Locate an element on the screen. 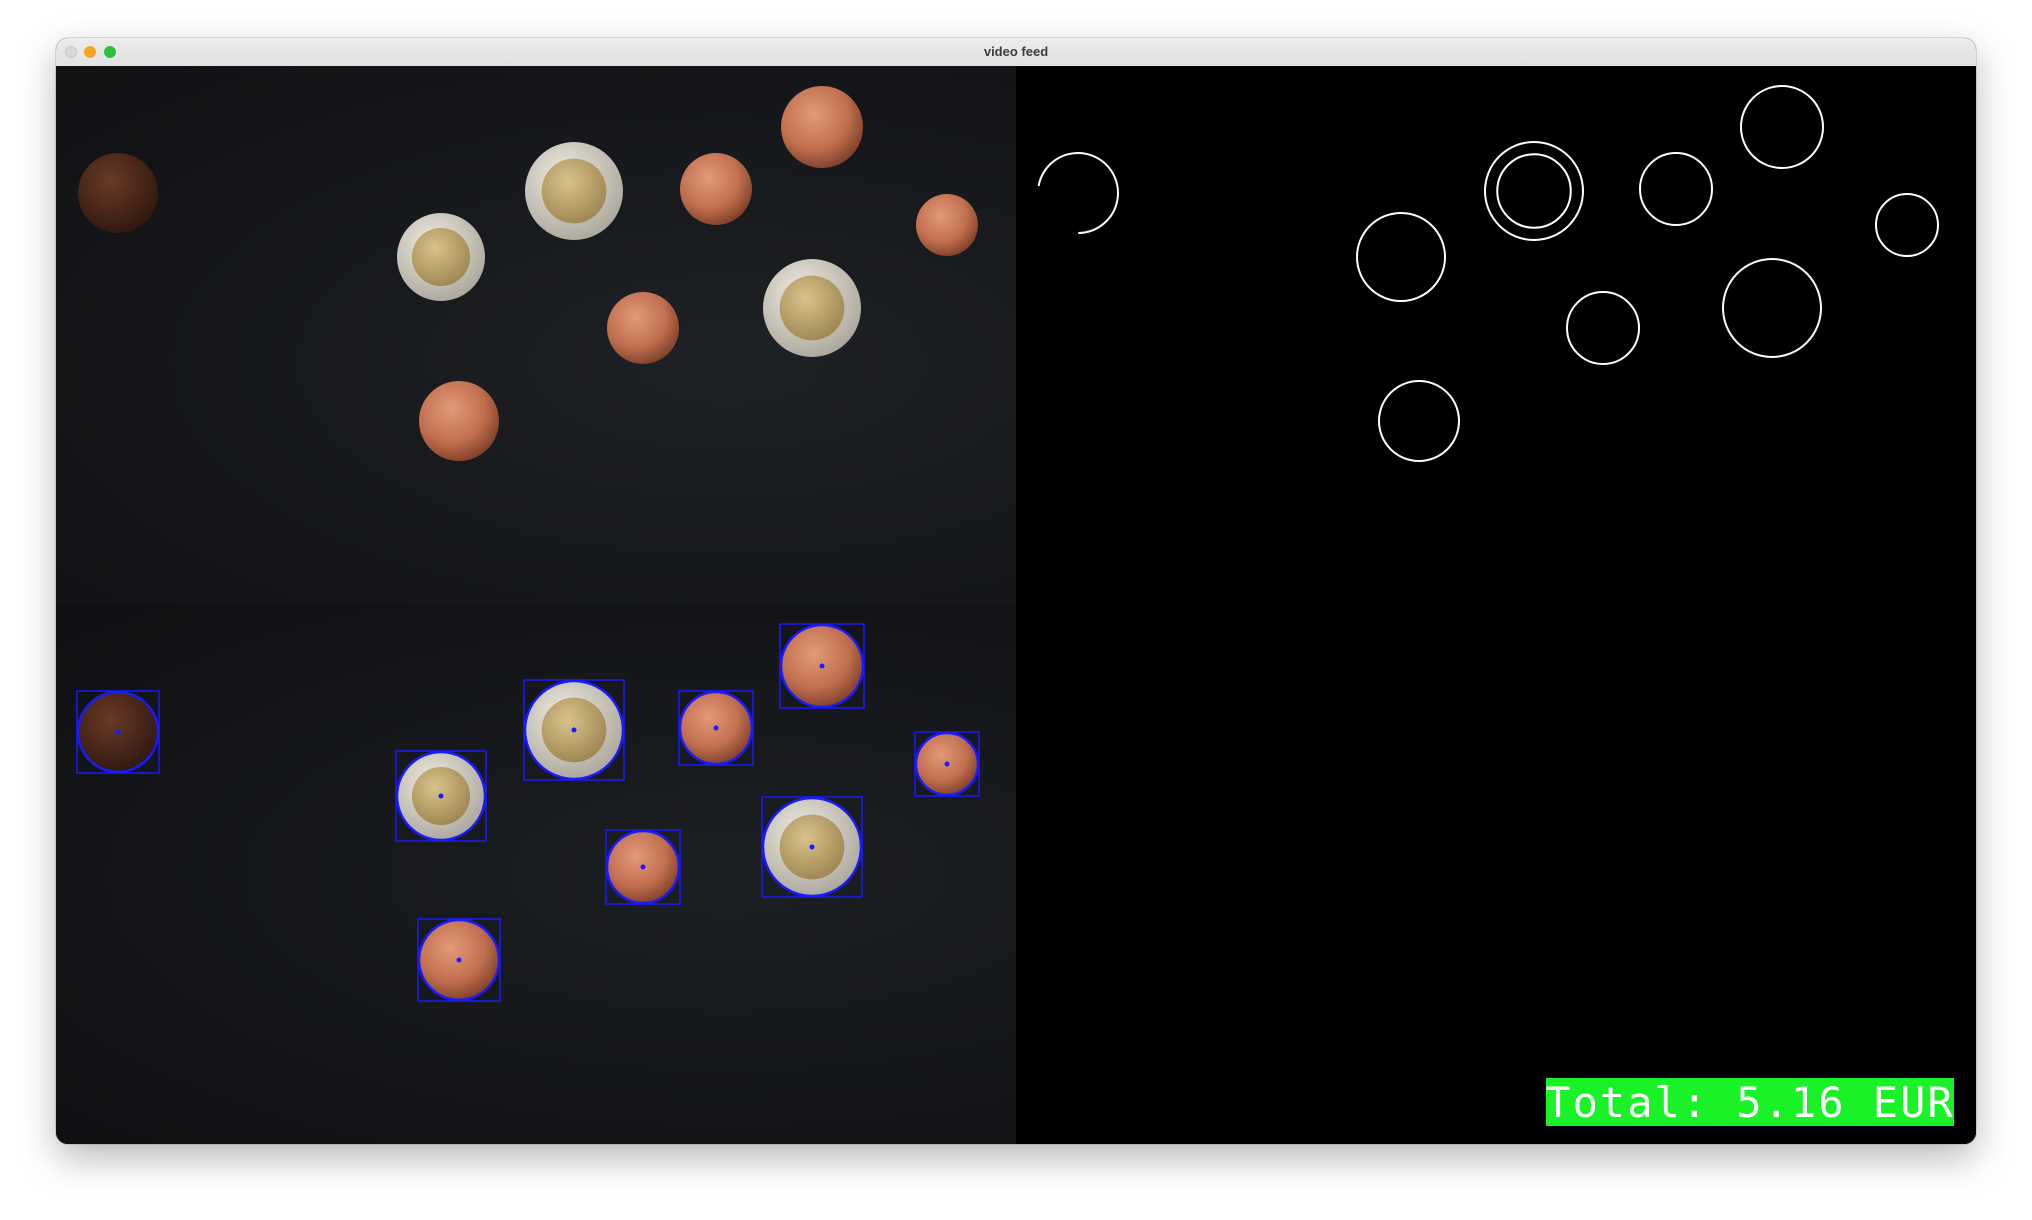  window-title: video feed is located at coordinates (1016, 51).